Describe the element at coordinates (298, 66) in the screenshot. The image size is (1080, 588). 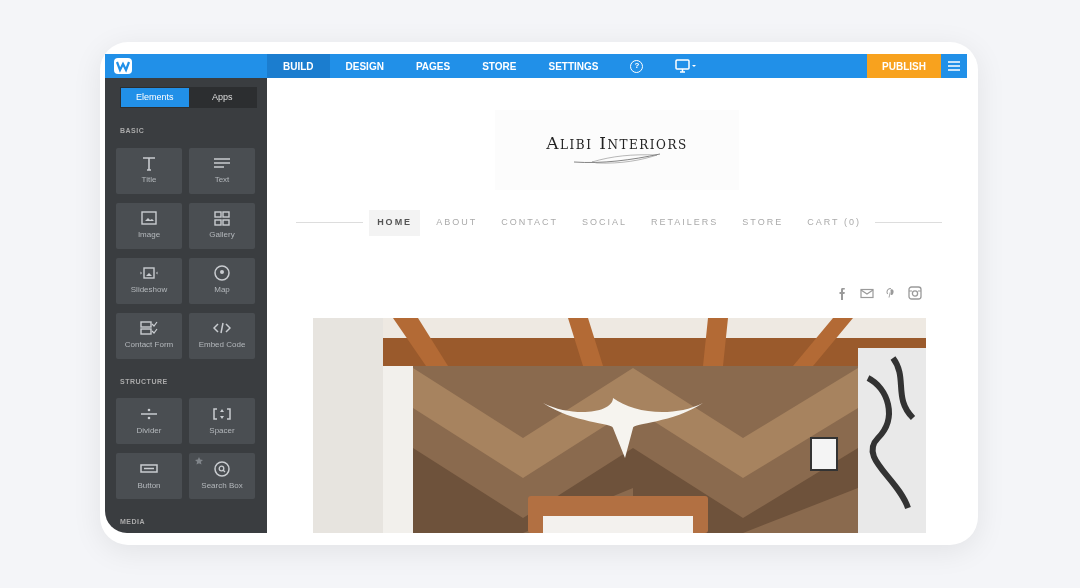
I see `nav-tab: BUILD` at that location.